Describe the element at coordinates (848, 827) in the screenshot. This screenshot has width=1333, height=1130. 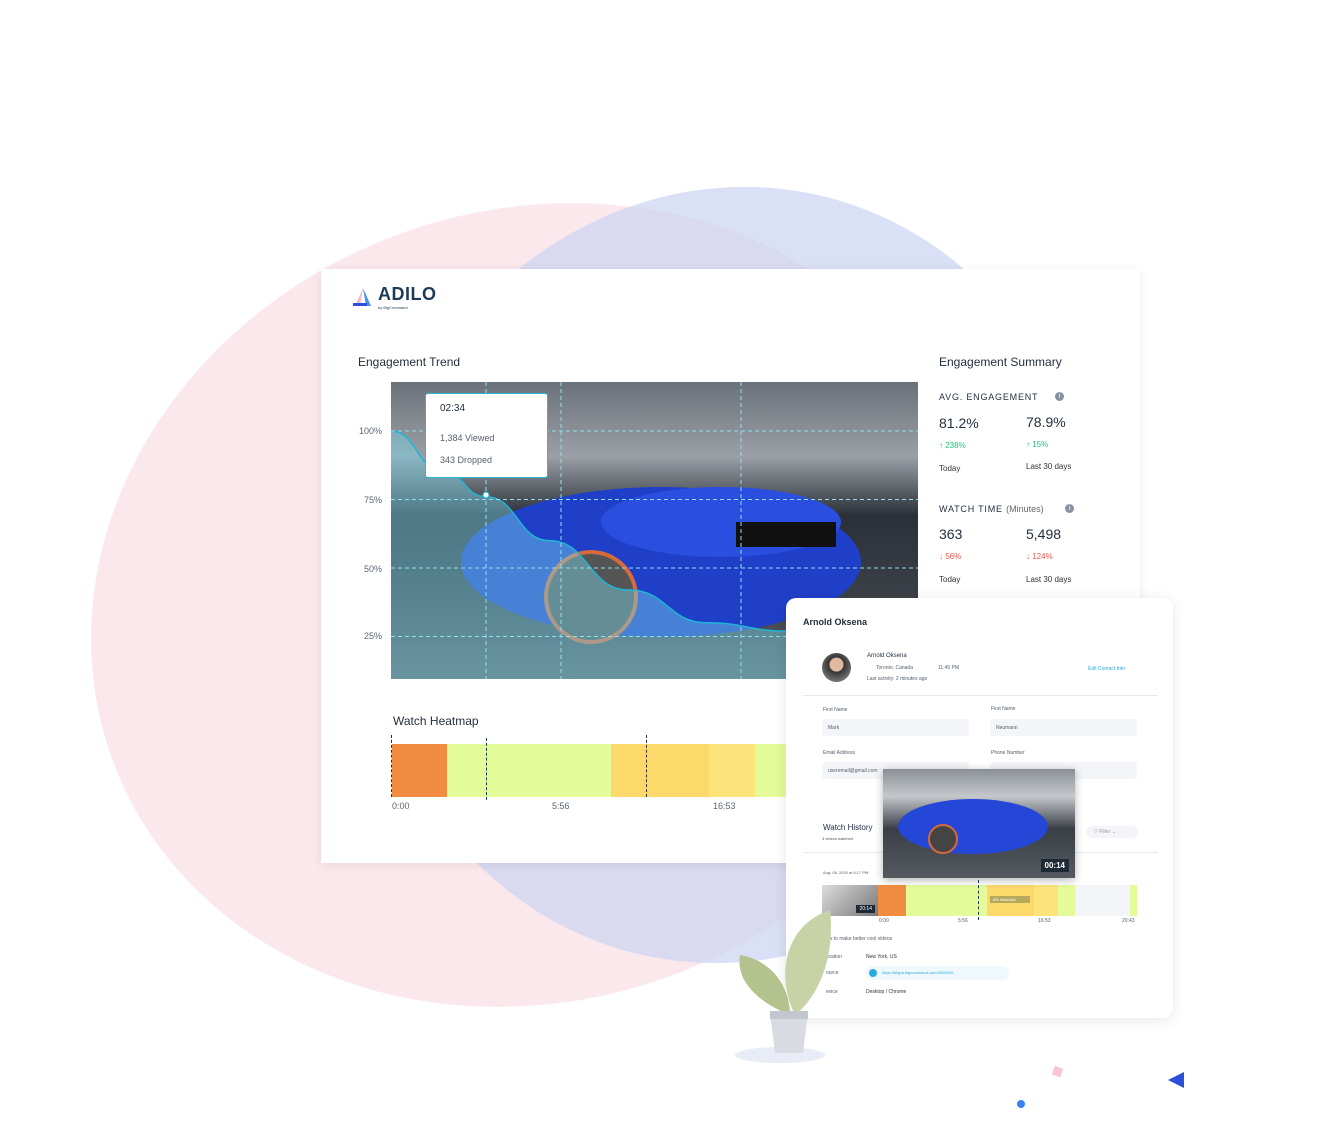
I see `watch-history-title: Watch History` at that location.